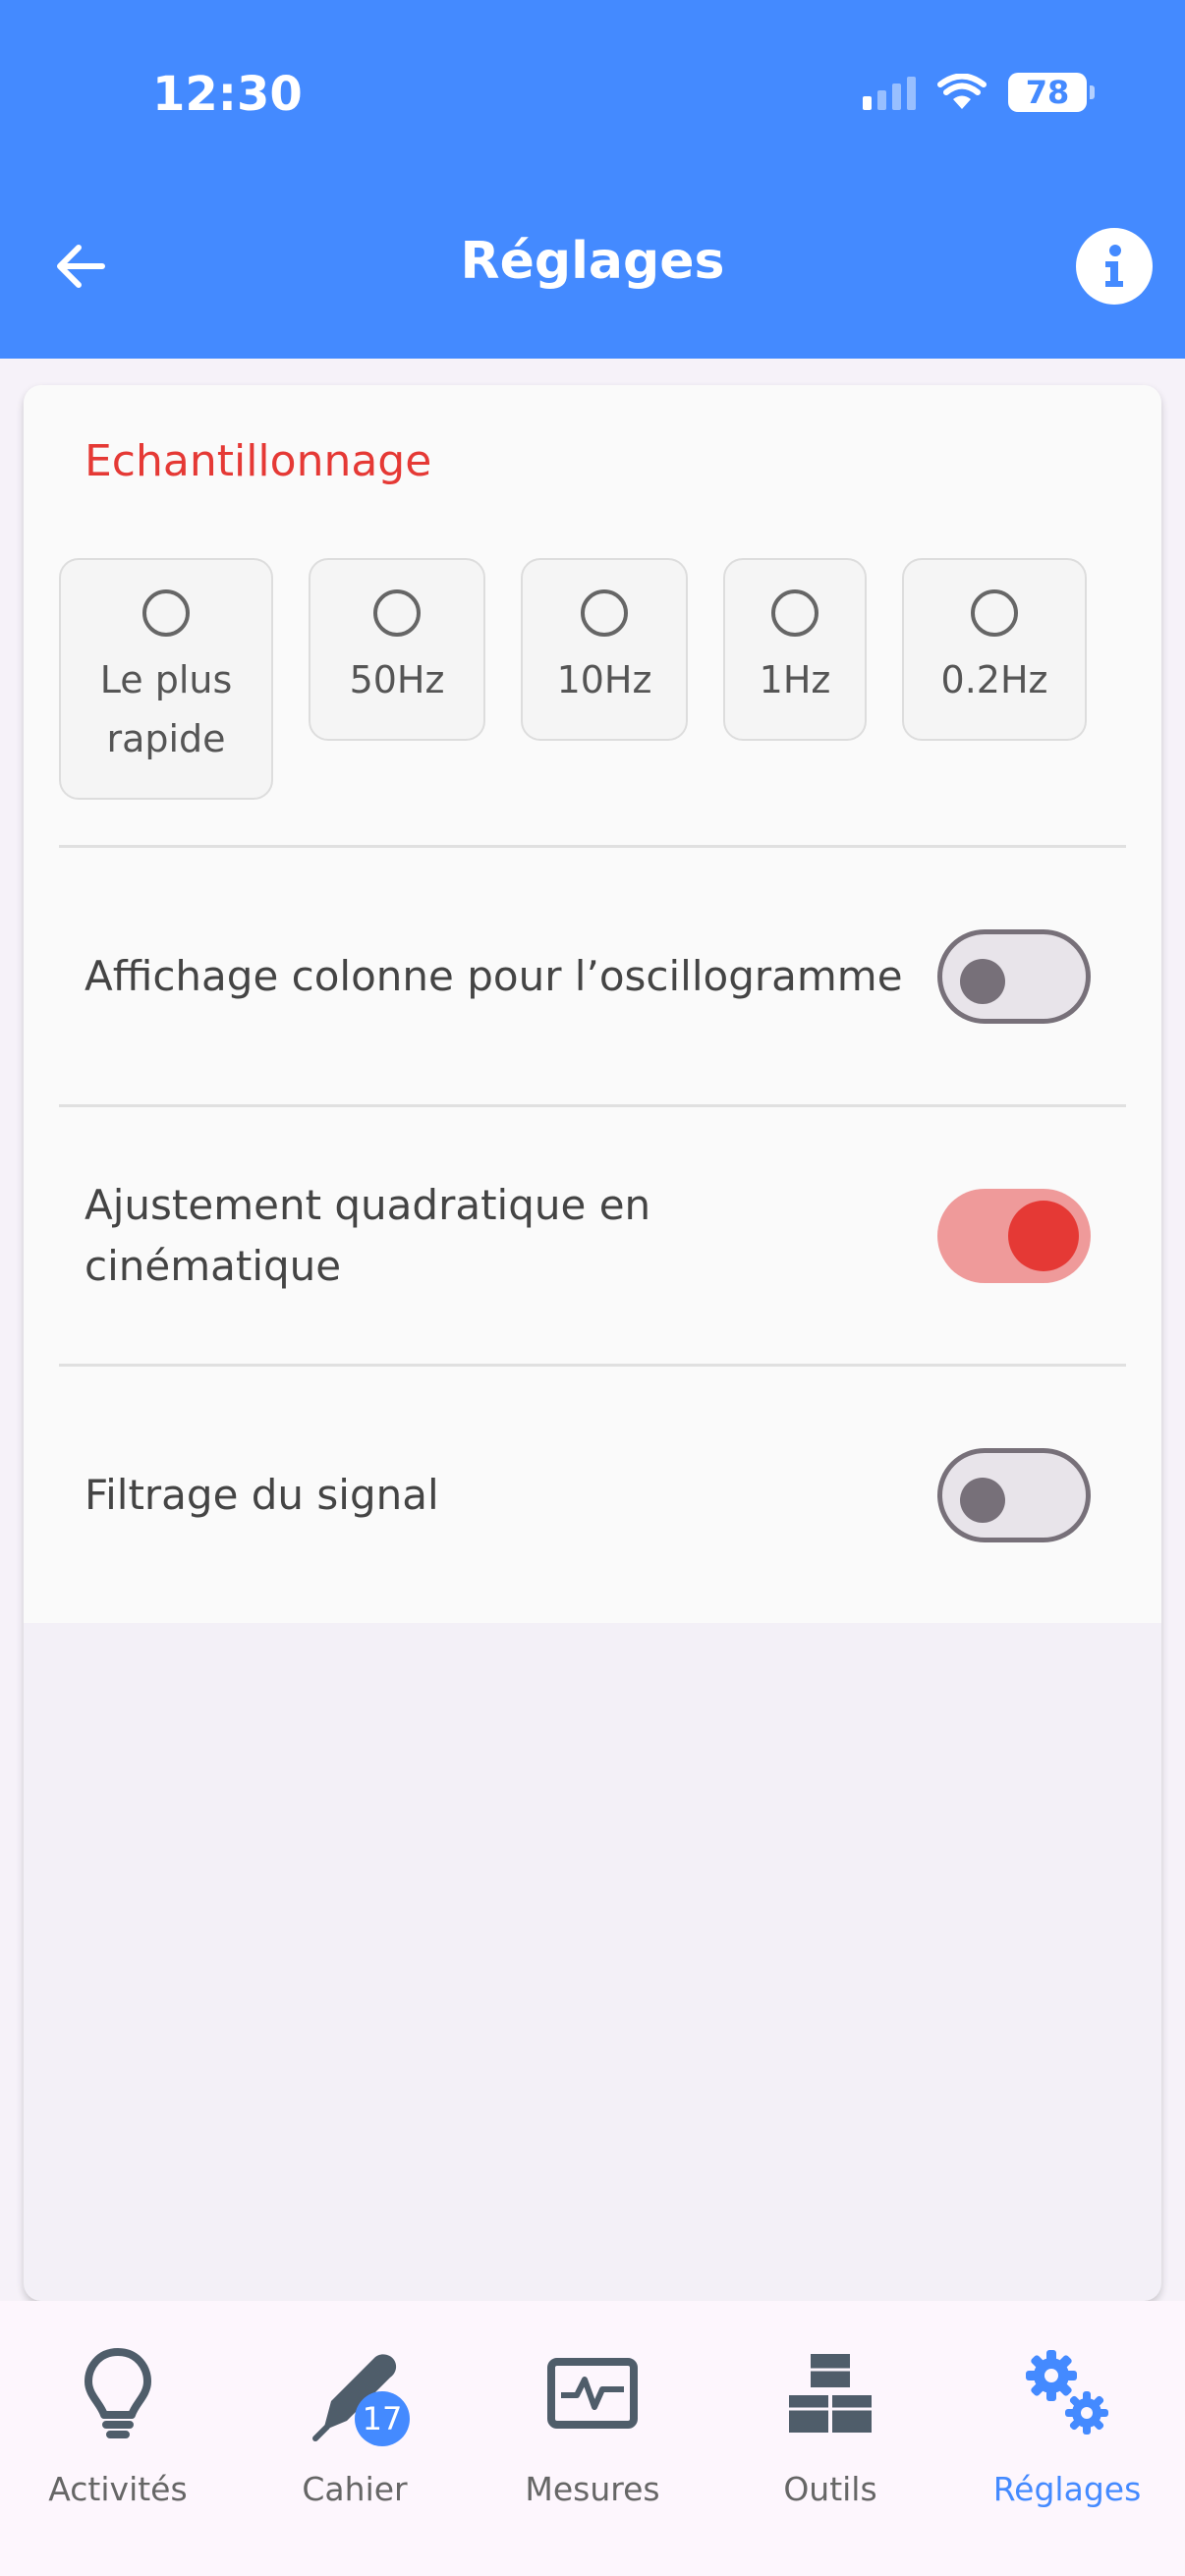  What do you see at coordinates (1067, 2392) in the screenshot?
I see `gears-icon` at bounding box center [1067, 2392].